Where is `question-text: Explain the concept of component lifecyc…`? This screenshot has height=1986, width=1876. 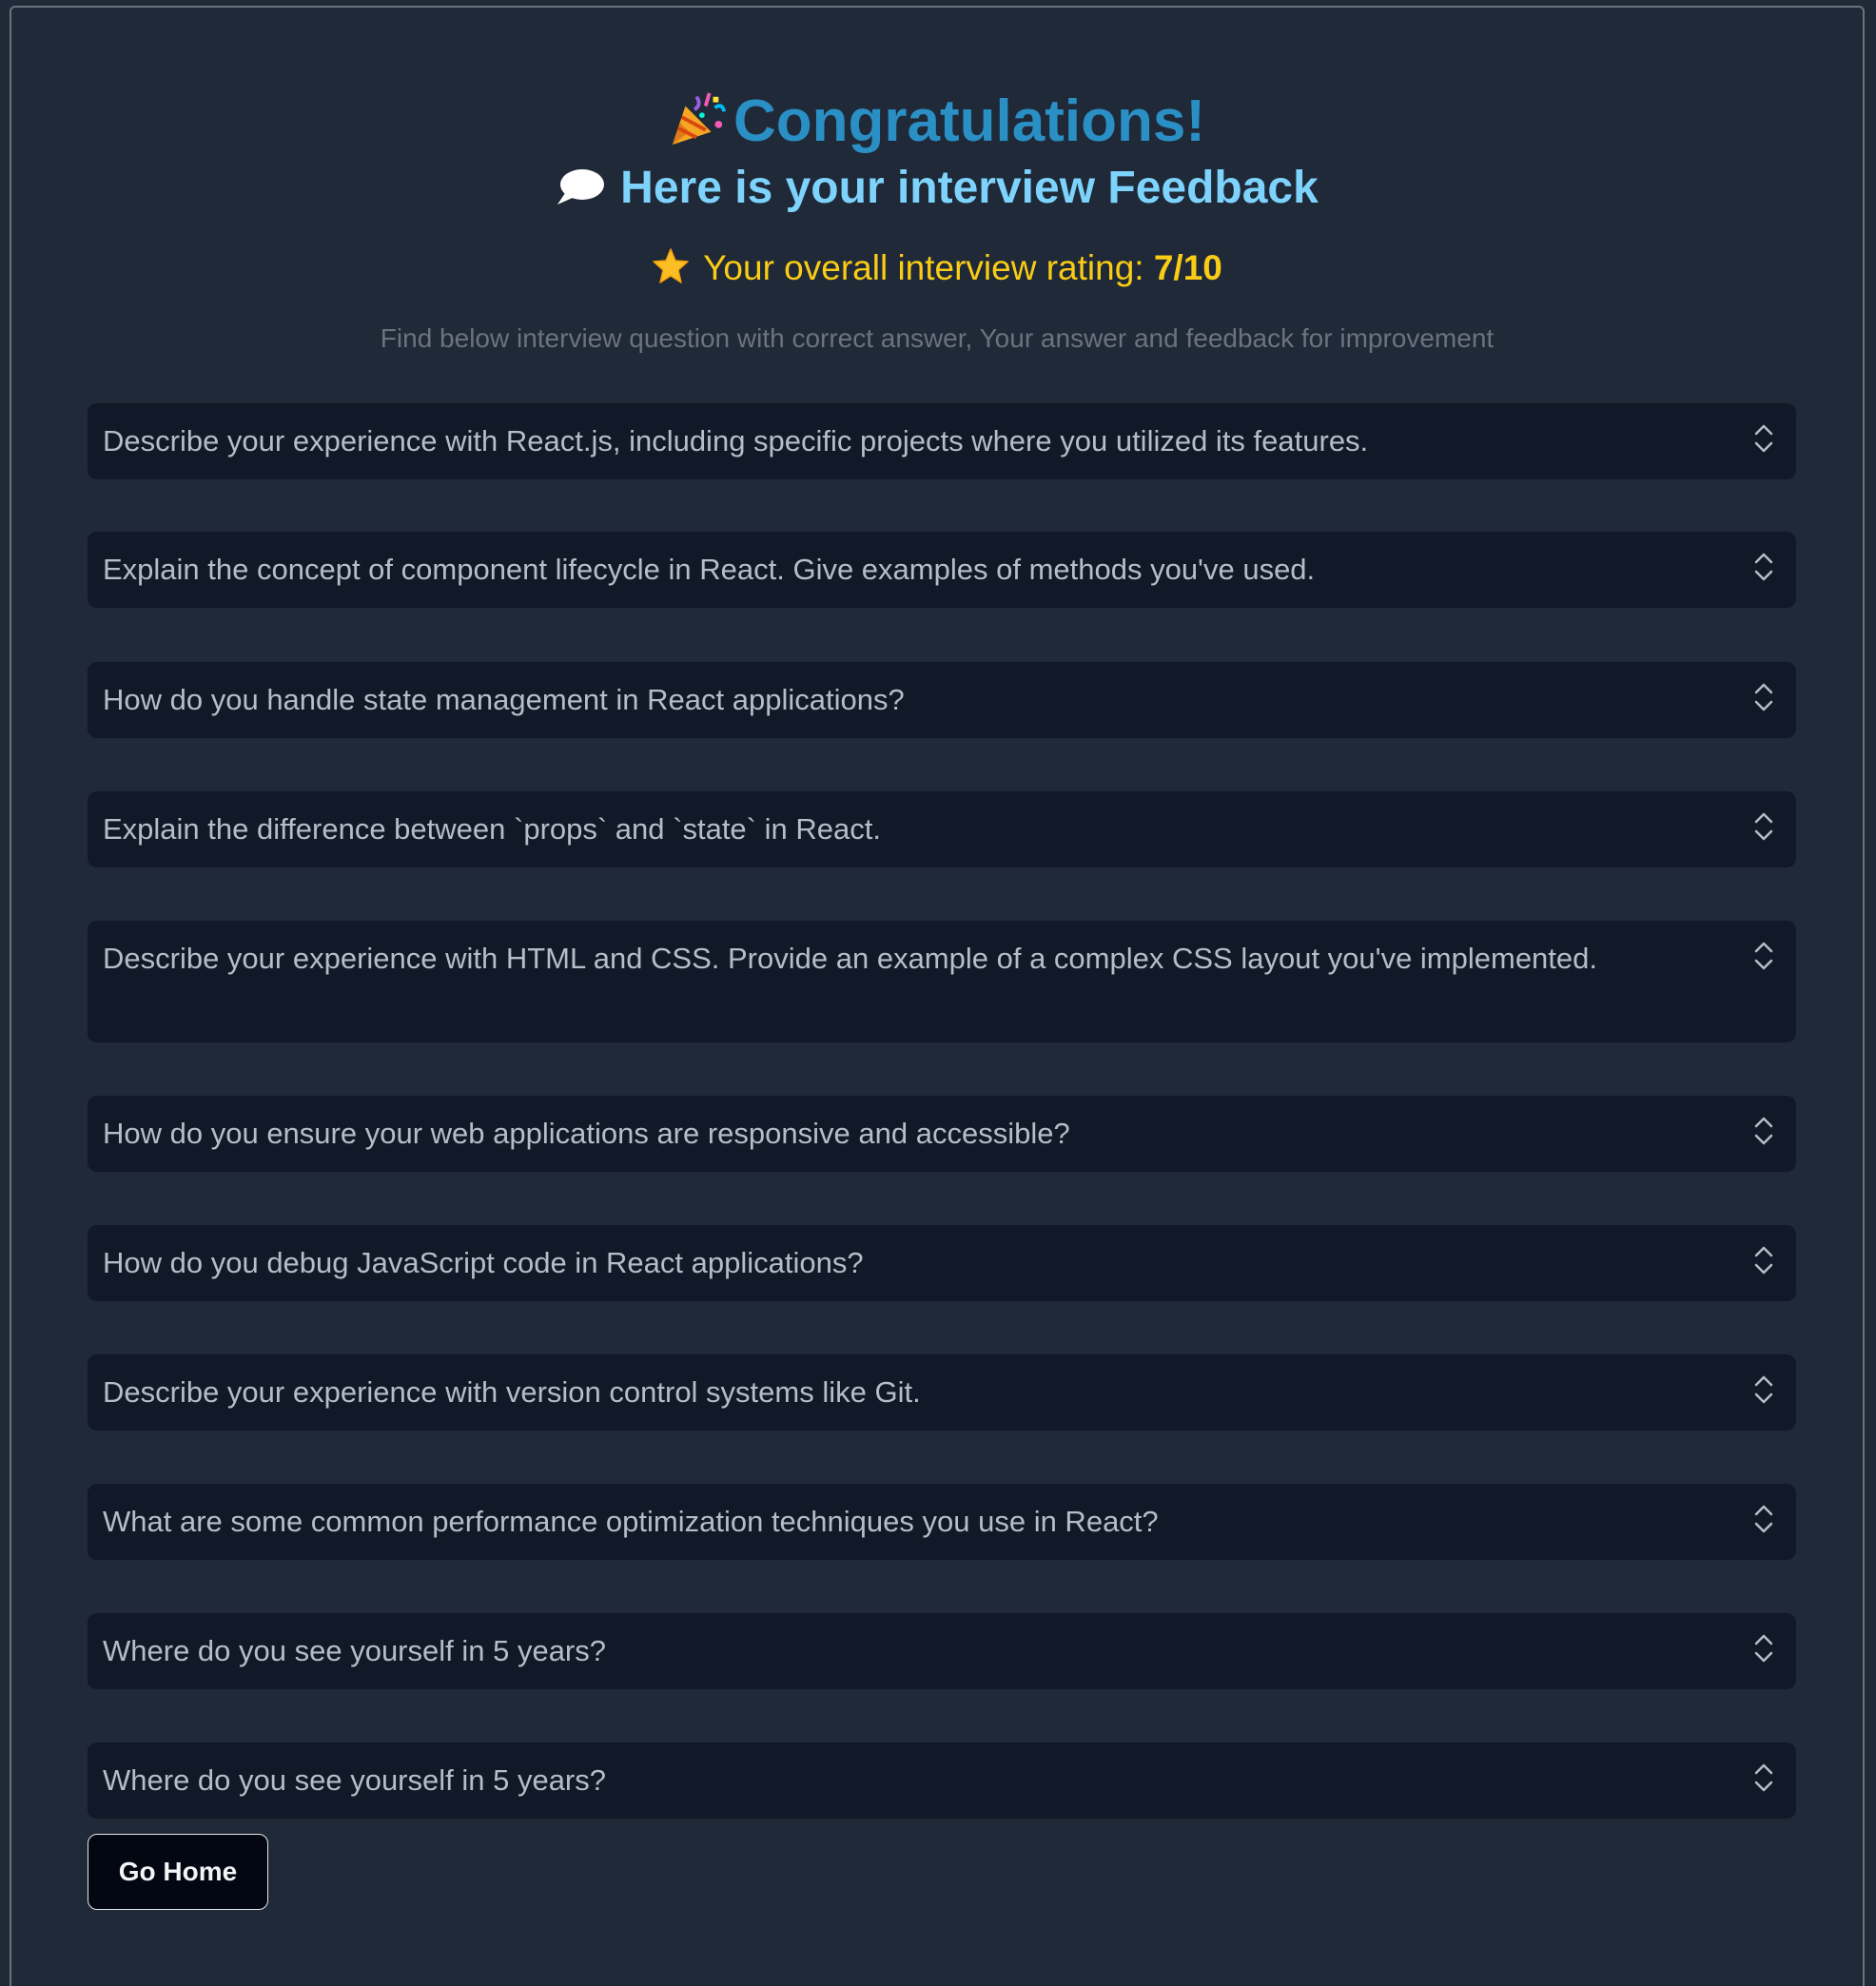 question-text: Explain the concept of component lifecyc… is located at coordinates (709, 569).